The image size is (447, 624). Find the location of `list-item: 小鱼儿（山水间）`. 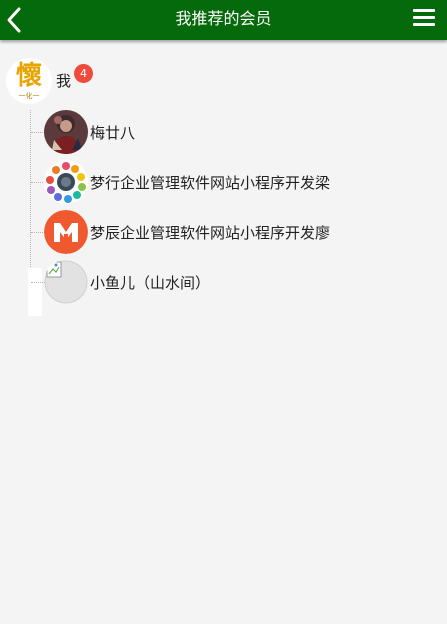

list-item: 小鱼儿（山水间） is located at coordinates (244, 282).